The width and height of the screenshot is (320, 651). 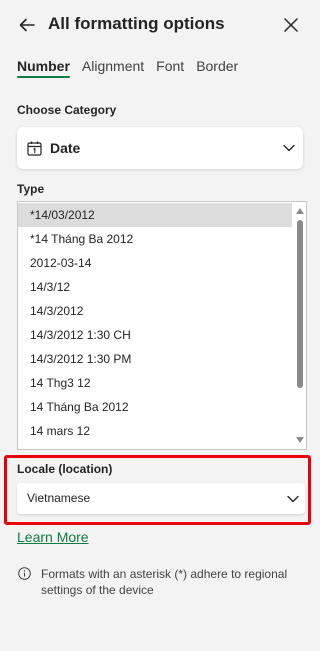 What do you see at coordinates (155, 359) in the screenshot?
I see `type-option: 14/3/2012 1:30 PM` at bounding box center [155, 359].